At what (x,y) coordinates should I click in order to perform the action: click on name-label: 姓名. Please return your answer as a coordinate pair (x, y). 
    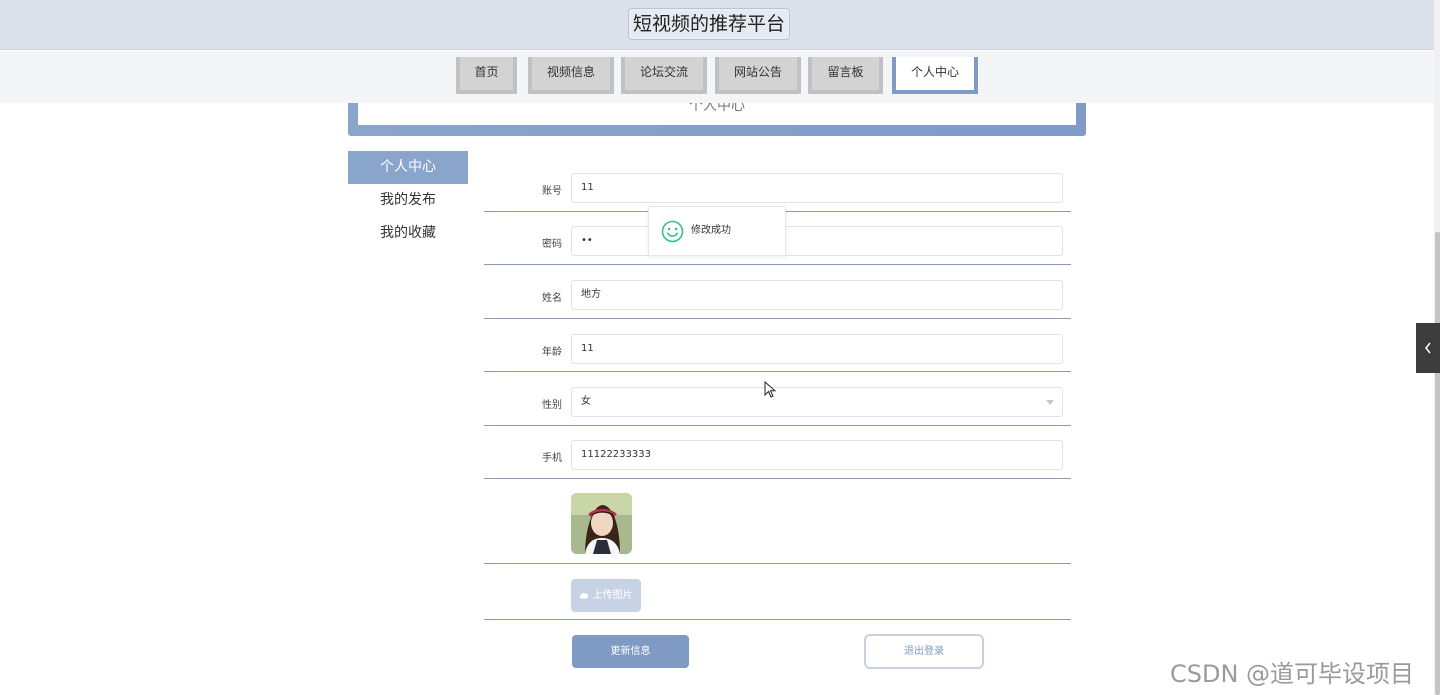
    Looking at the image, I should click on (552, 298).